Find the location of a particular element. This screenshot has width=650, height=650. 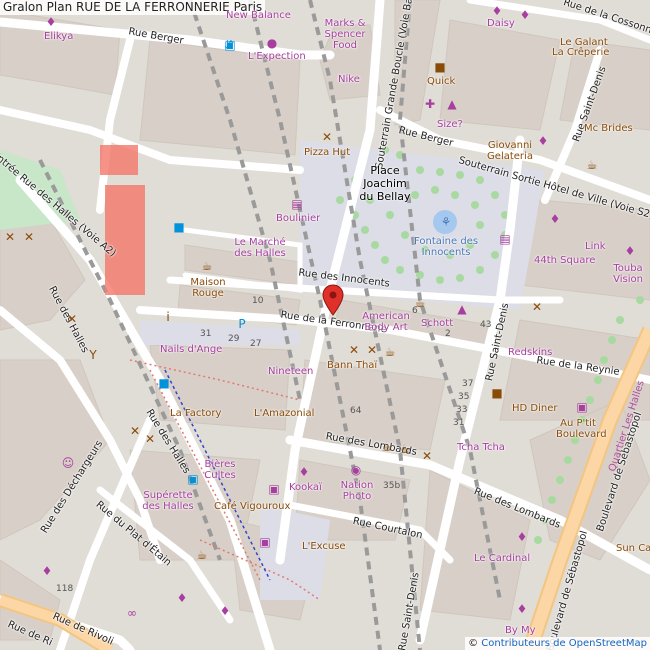

shop-icon: ♦ is located at coordinates (51, 22).